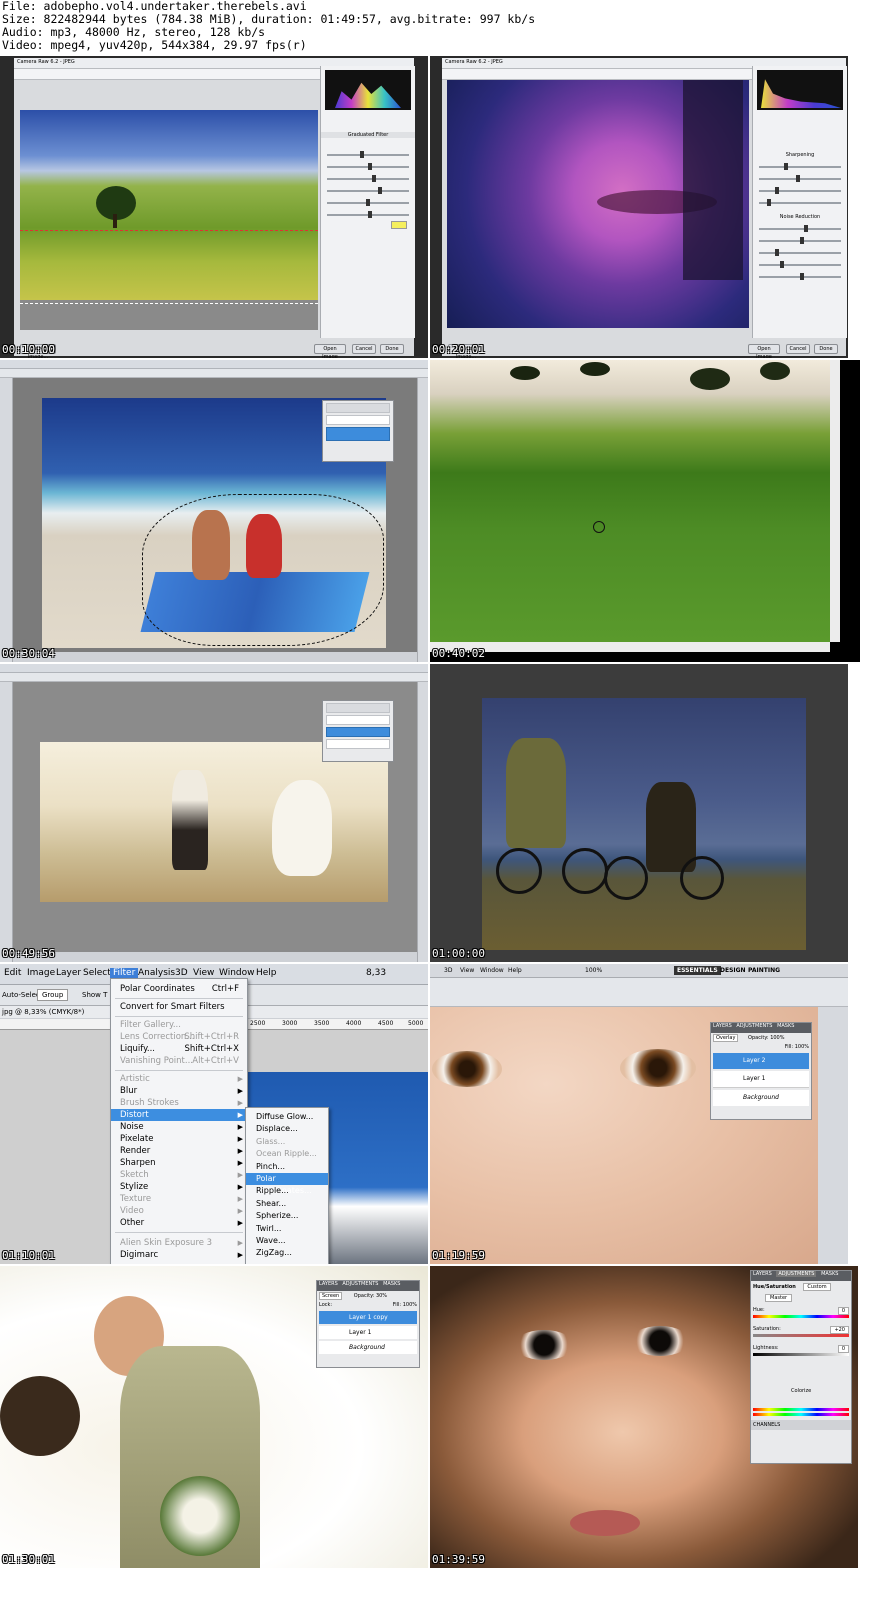  I want to click on lightness-slider, so click(801, 1354).